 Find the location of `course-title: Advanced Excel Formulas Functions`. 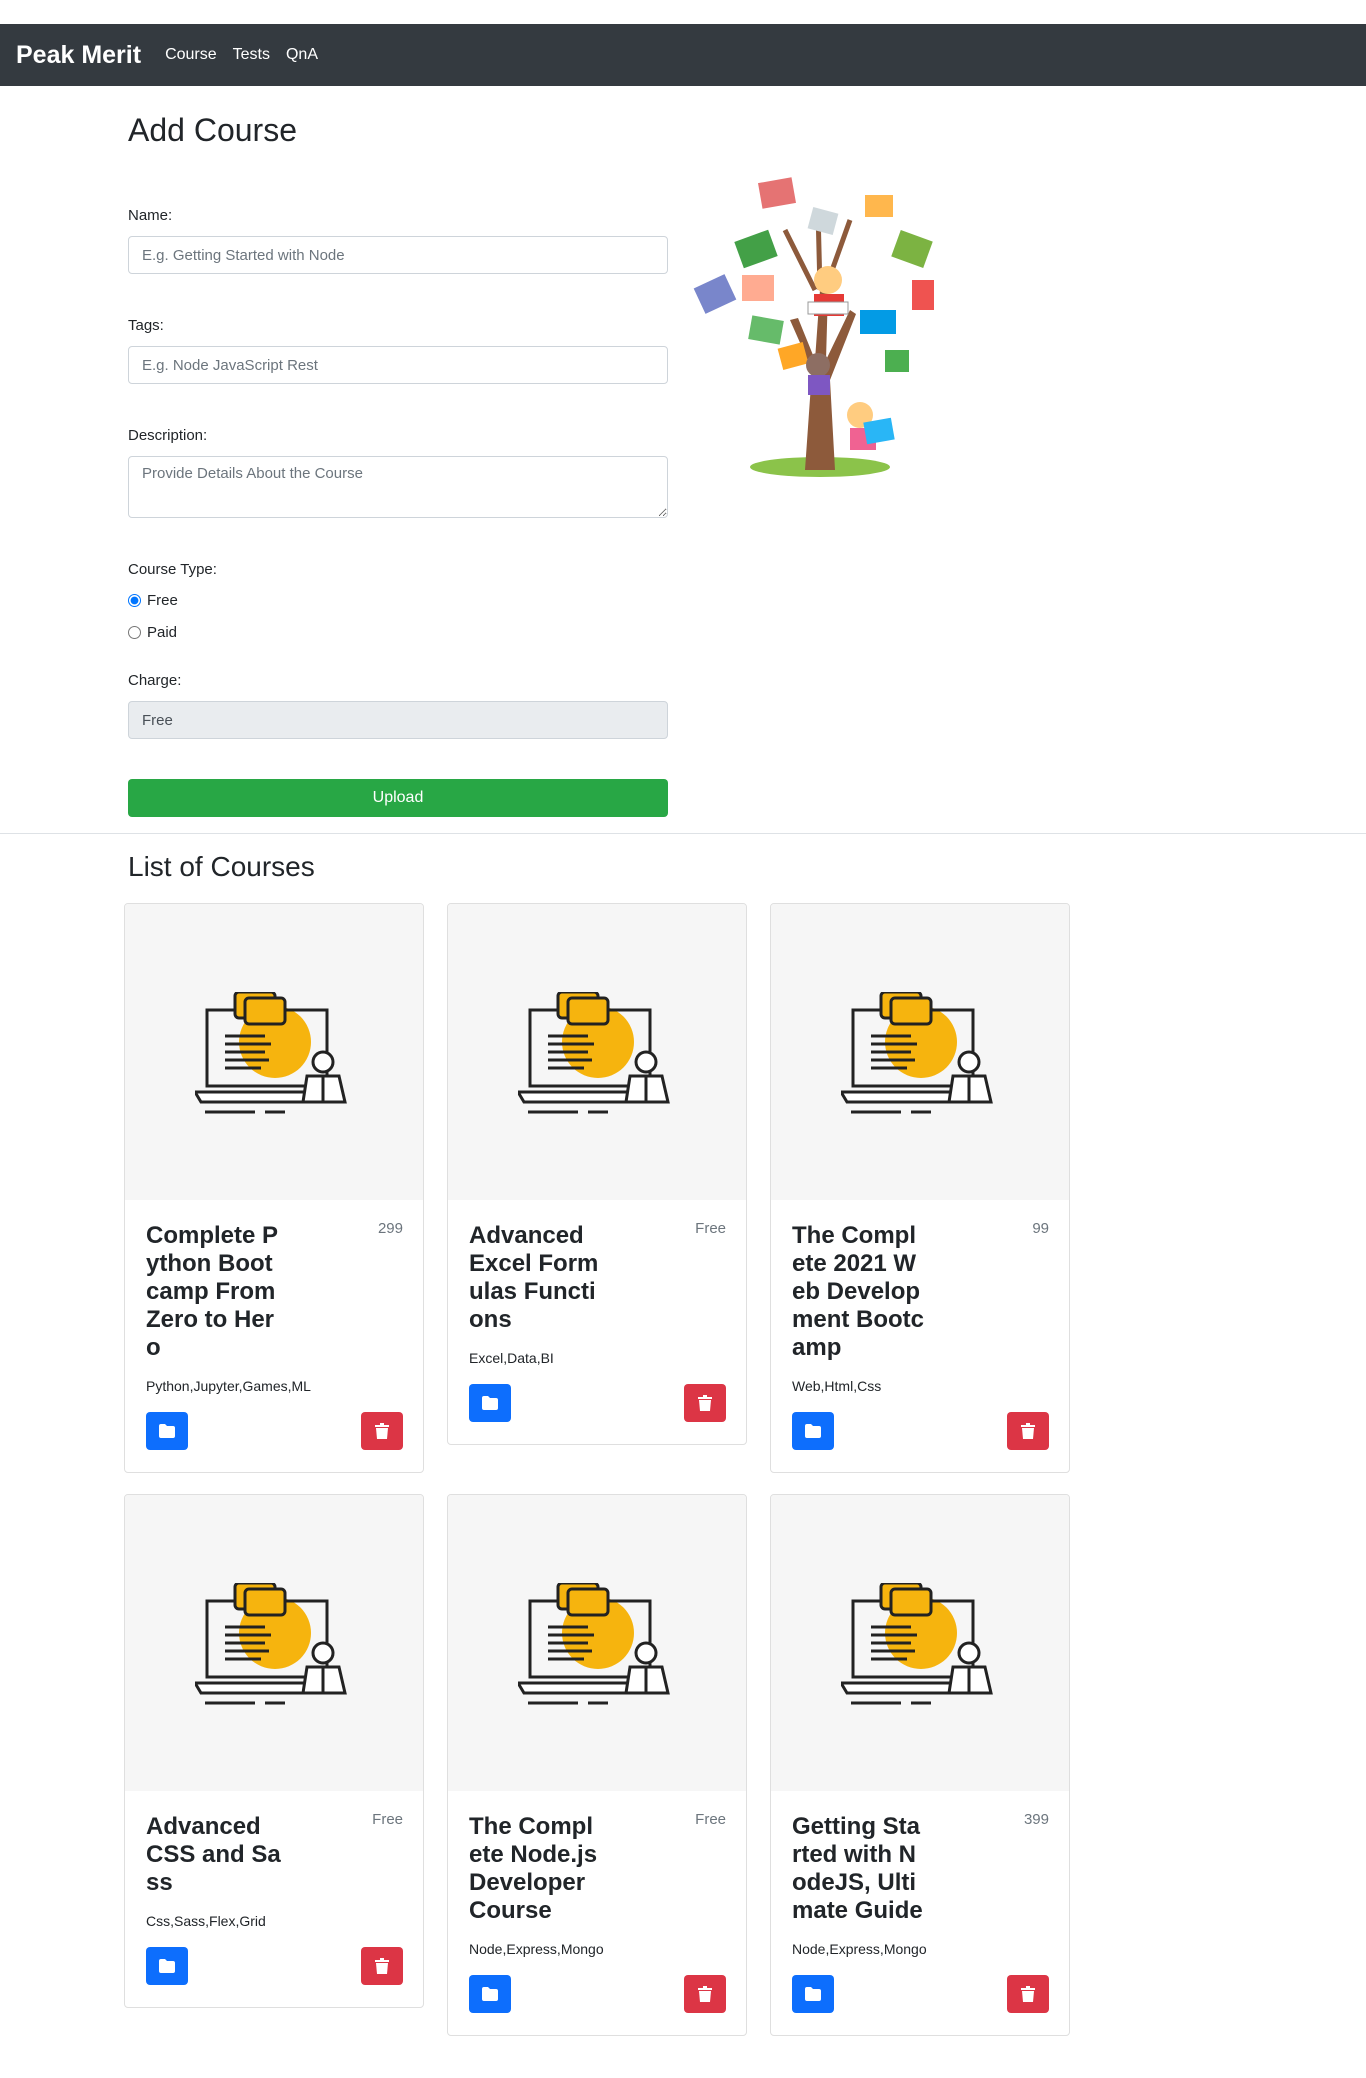

course-title: Advanced Excel Formulas Functions is located at coordinates (534, 1277).